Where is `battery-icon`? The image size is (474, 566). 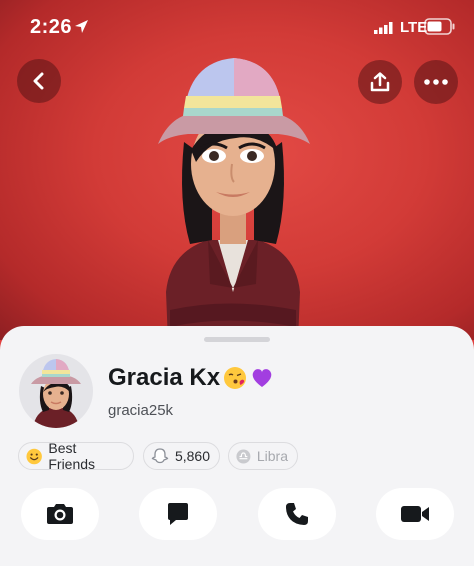
battery-icon is located at coordinates (439, 26).